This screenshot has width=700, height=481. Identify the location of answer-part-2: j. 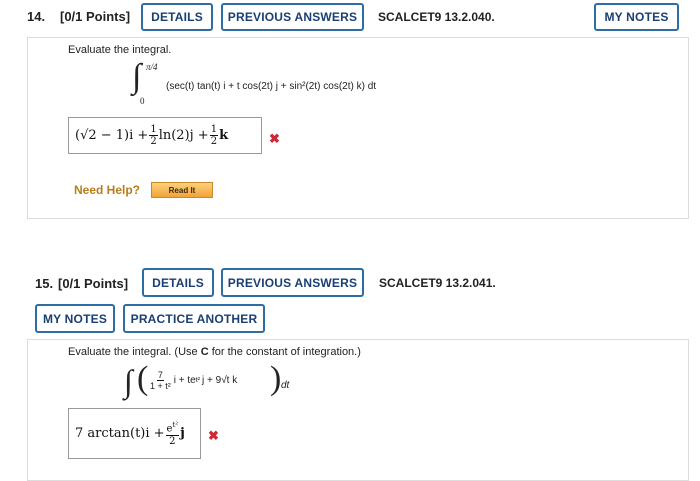
(182, 433).